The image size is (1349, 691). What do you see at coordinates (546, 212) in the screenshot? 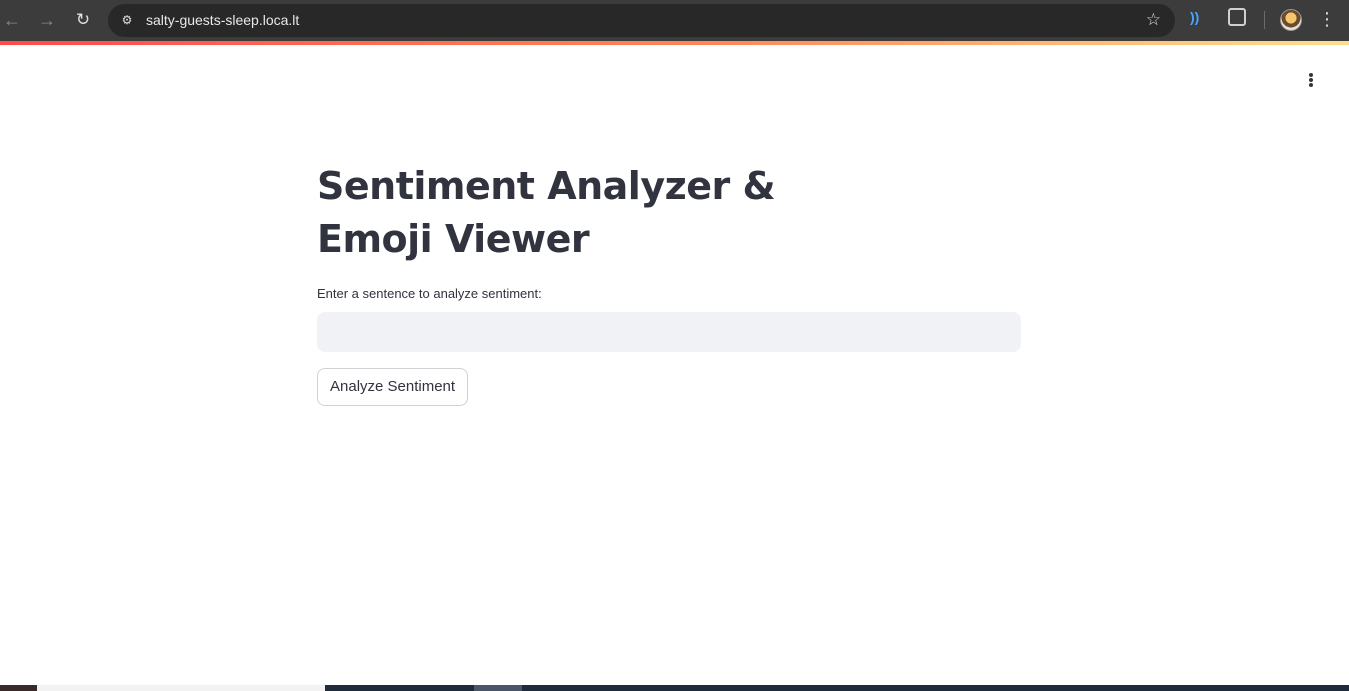
I see `page-title: Sentiment Analyzer & Emoji Viewer` at bounding box center [546, 212].